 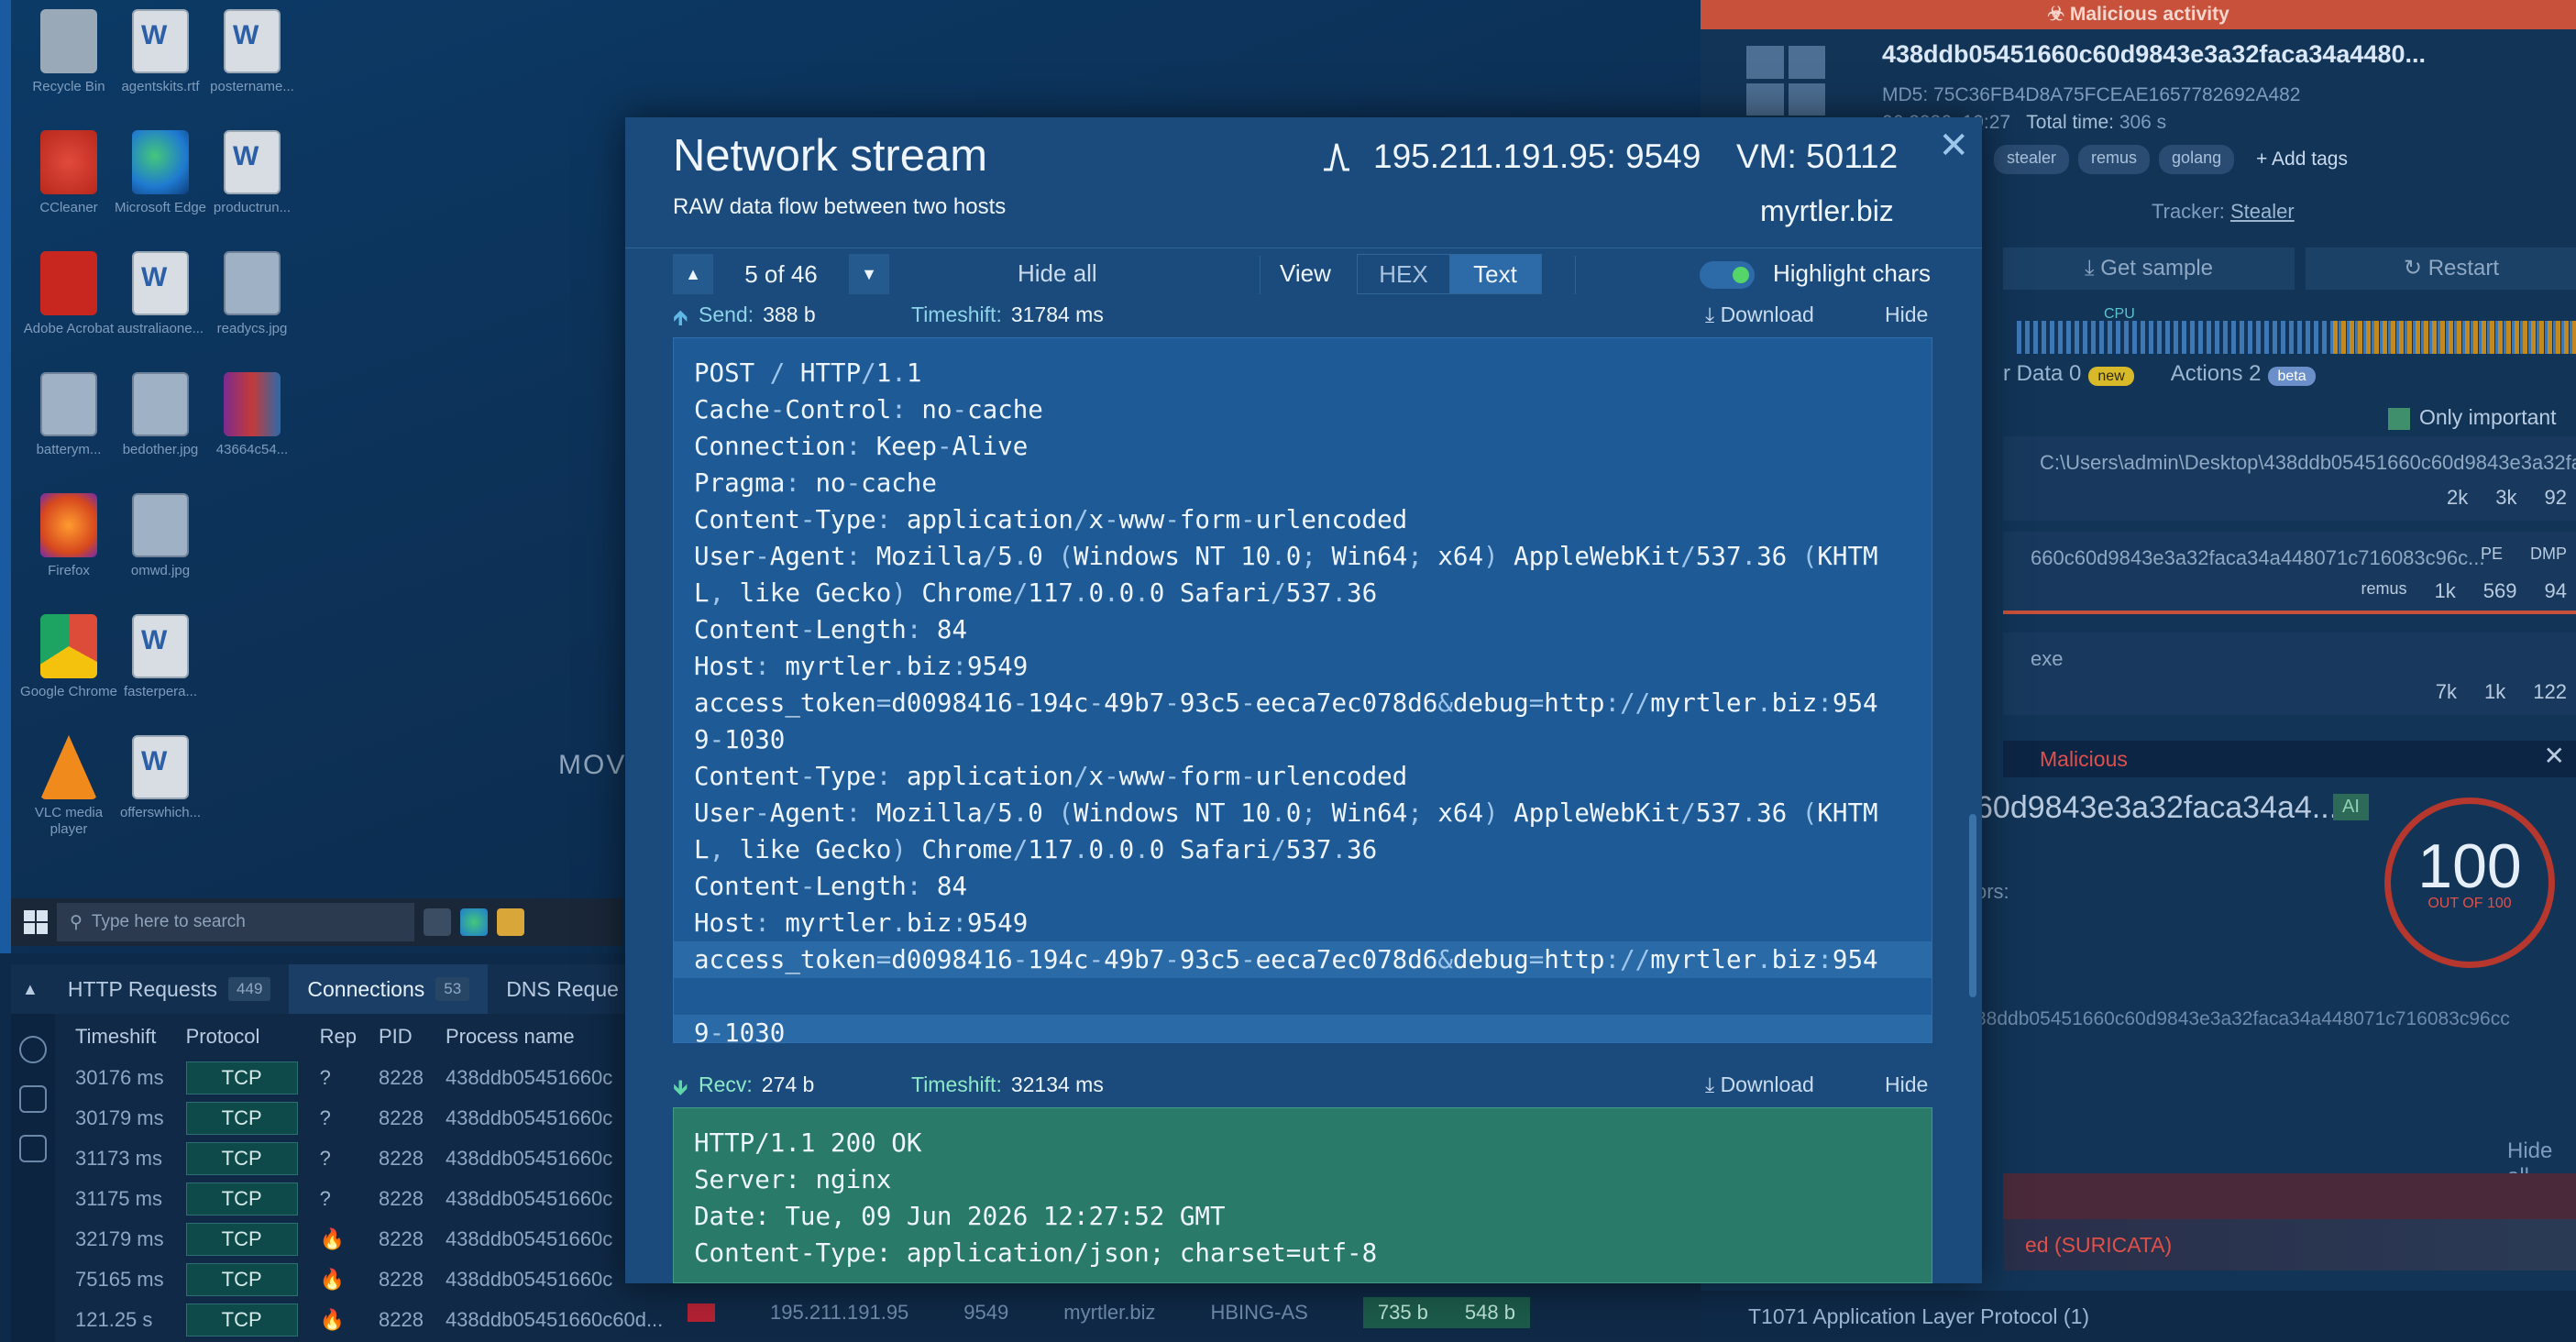 What do you see at coordinates (2289, 673) in the screenshot?
I see `process-row: exe 7k 1k 122` at bounding box center [2289, 673].